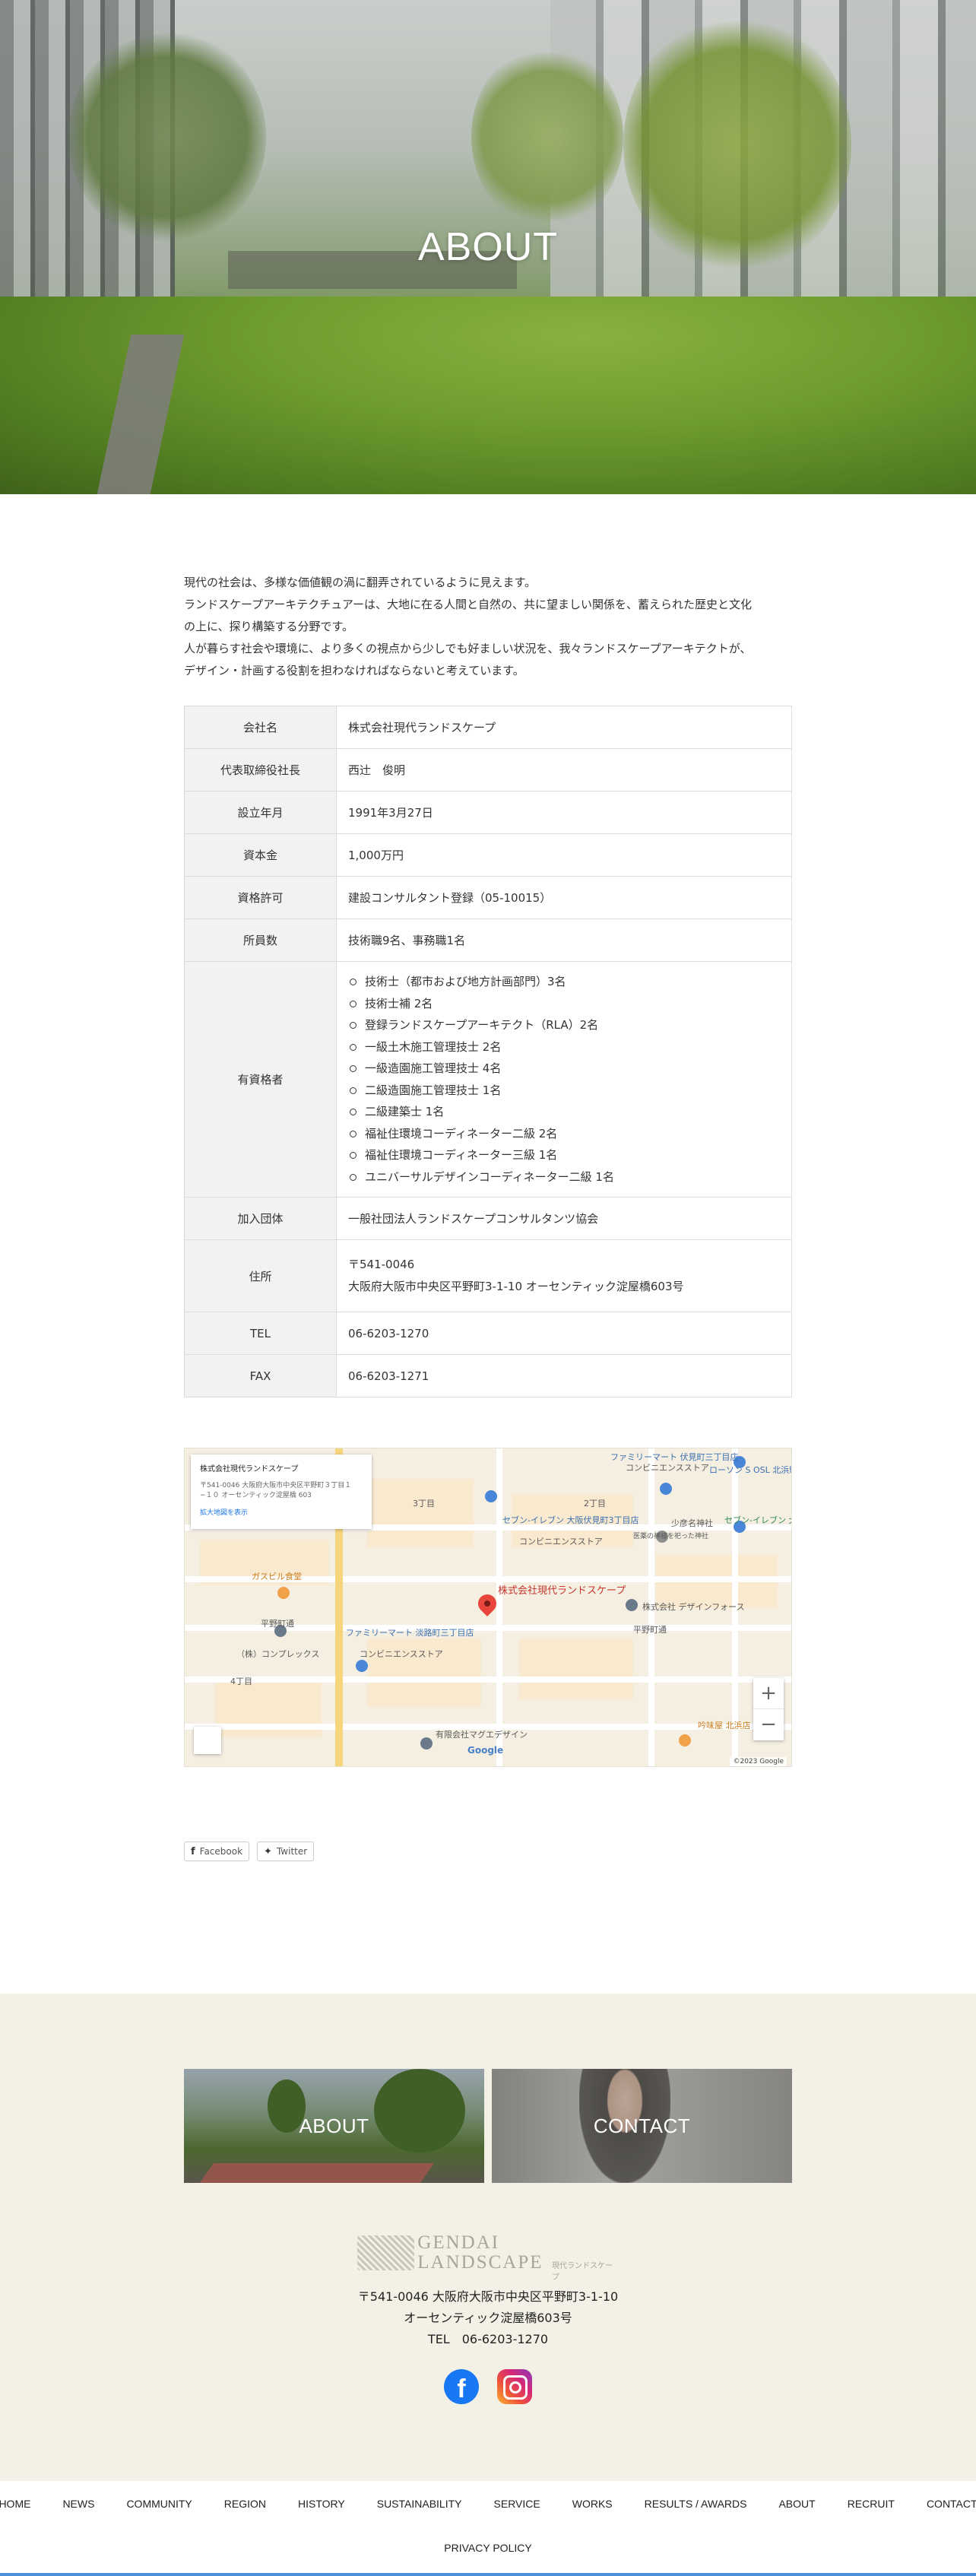 The height and width of the screenshot is (2576, 976). What do you see at coordinates (564, 940) in the screenshot?
I see `row-value: 技術職9名、事務職1名` at bounding box center [564, 940].